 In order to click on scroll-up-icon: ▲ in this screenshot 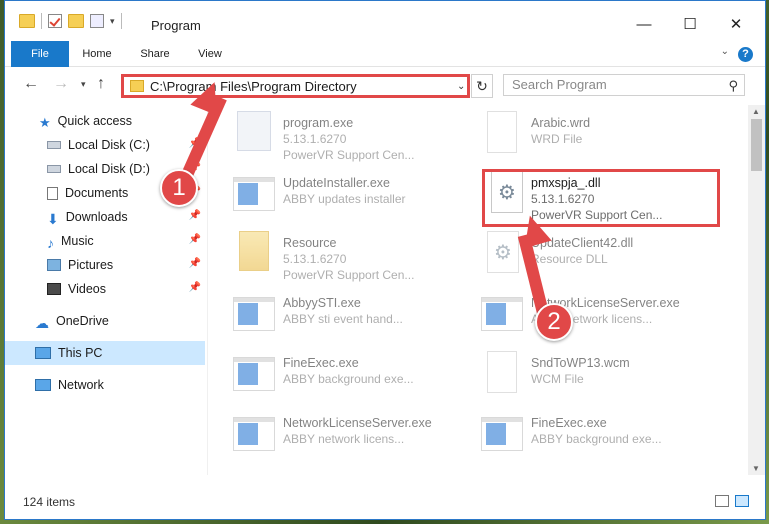, I will do `click(756, 111)`.